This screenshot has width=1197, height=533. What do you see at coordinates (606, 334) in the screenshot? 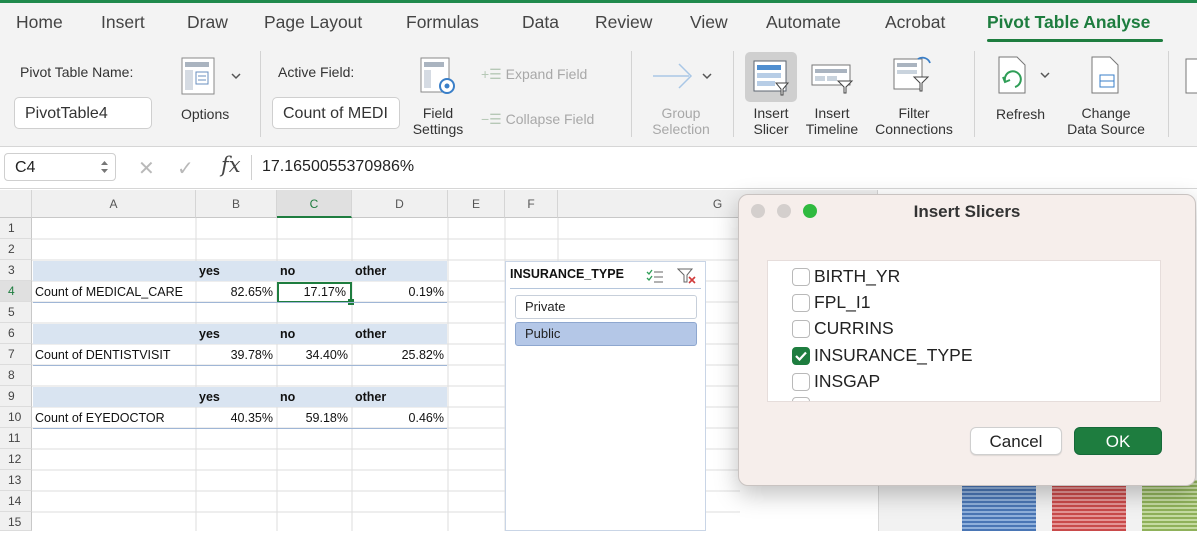
I see `slicer-item-public: Public` at bounding box center [606, 334].